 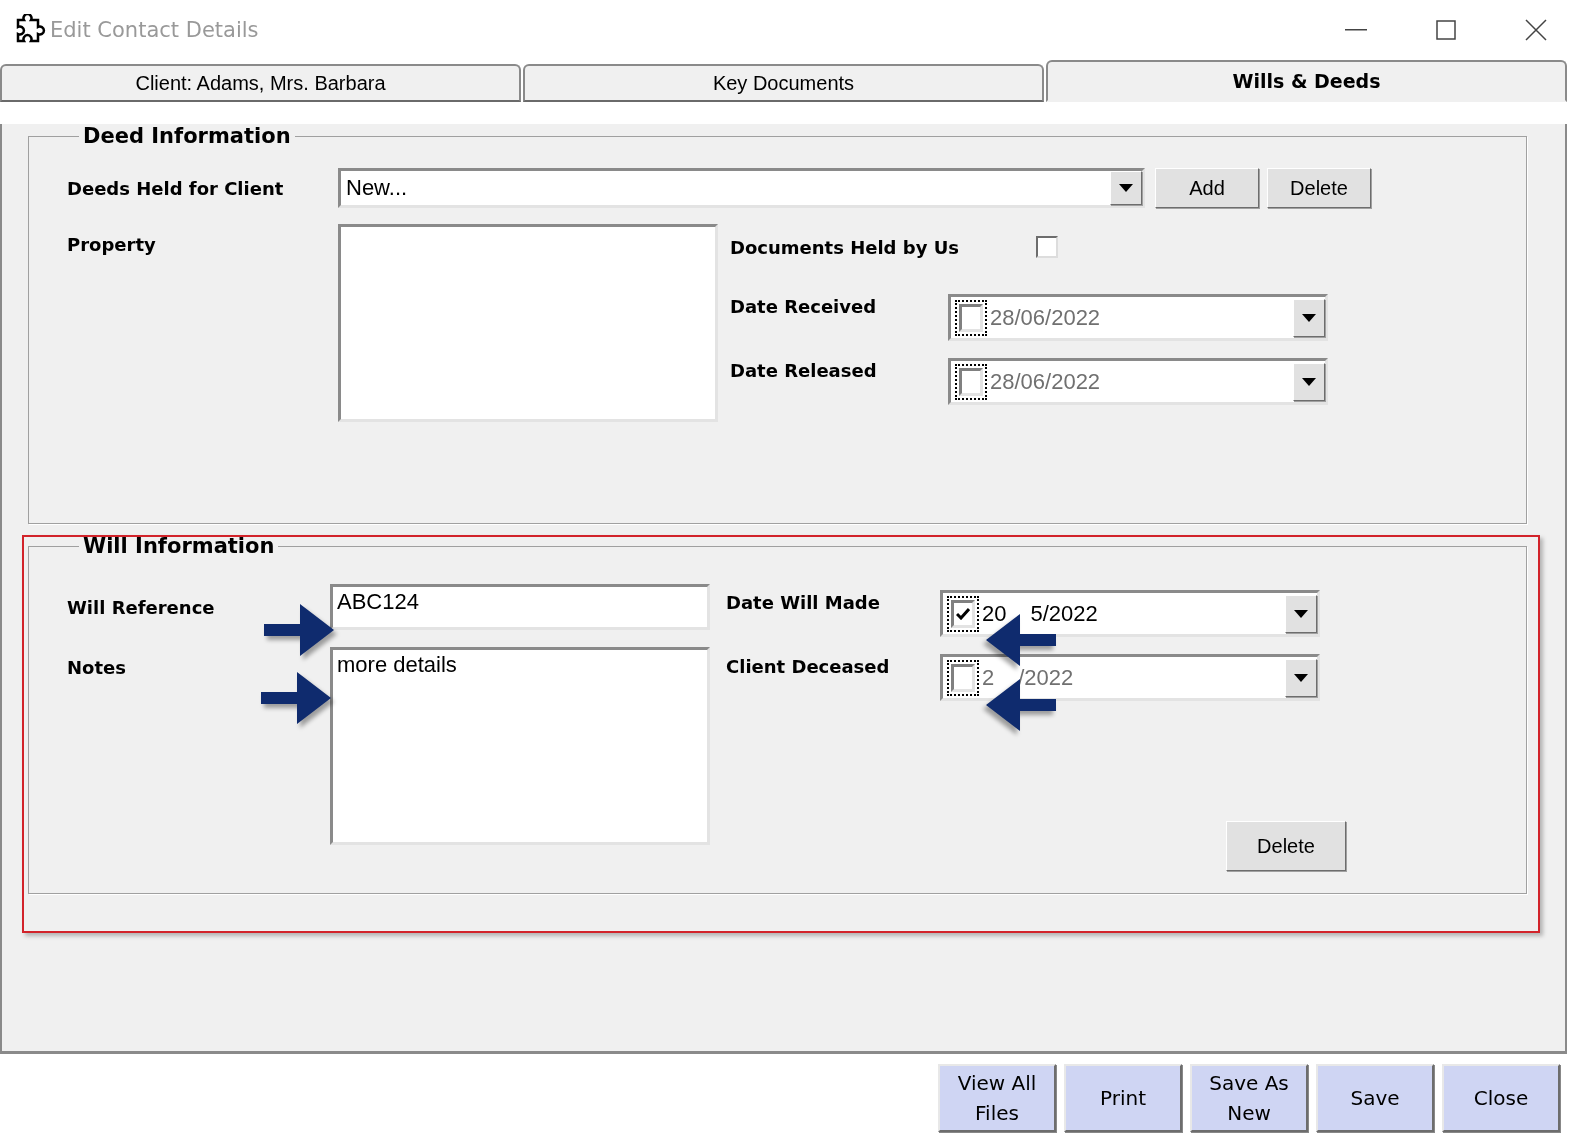 What do you see at coordinates (1207, 188) in the screenshot?
I see `add-button: Add` at bounding box center [1207, 188].